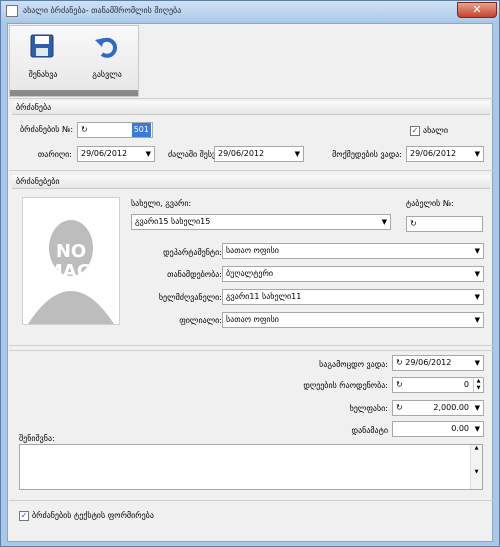  Describe the element at coordinates (252, 319) in the screenshot. I see `branch-value: სათაო ოფისი` at that location.